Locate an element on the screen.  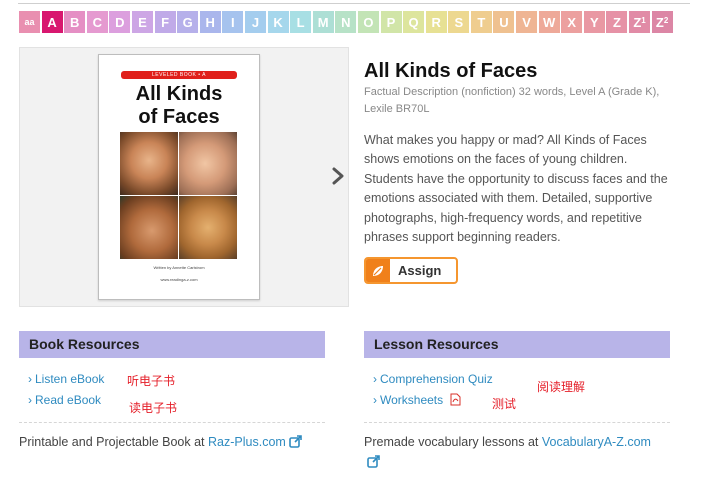
level-r: R is located at coordinates (436, 22).